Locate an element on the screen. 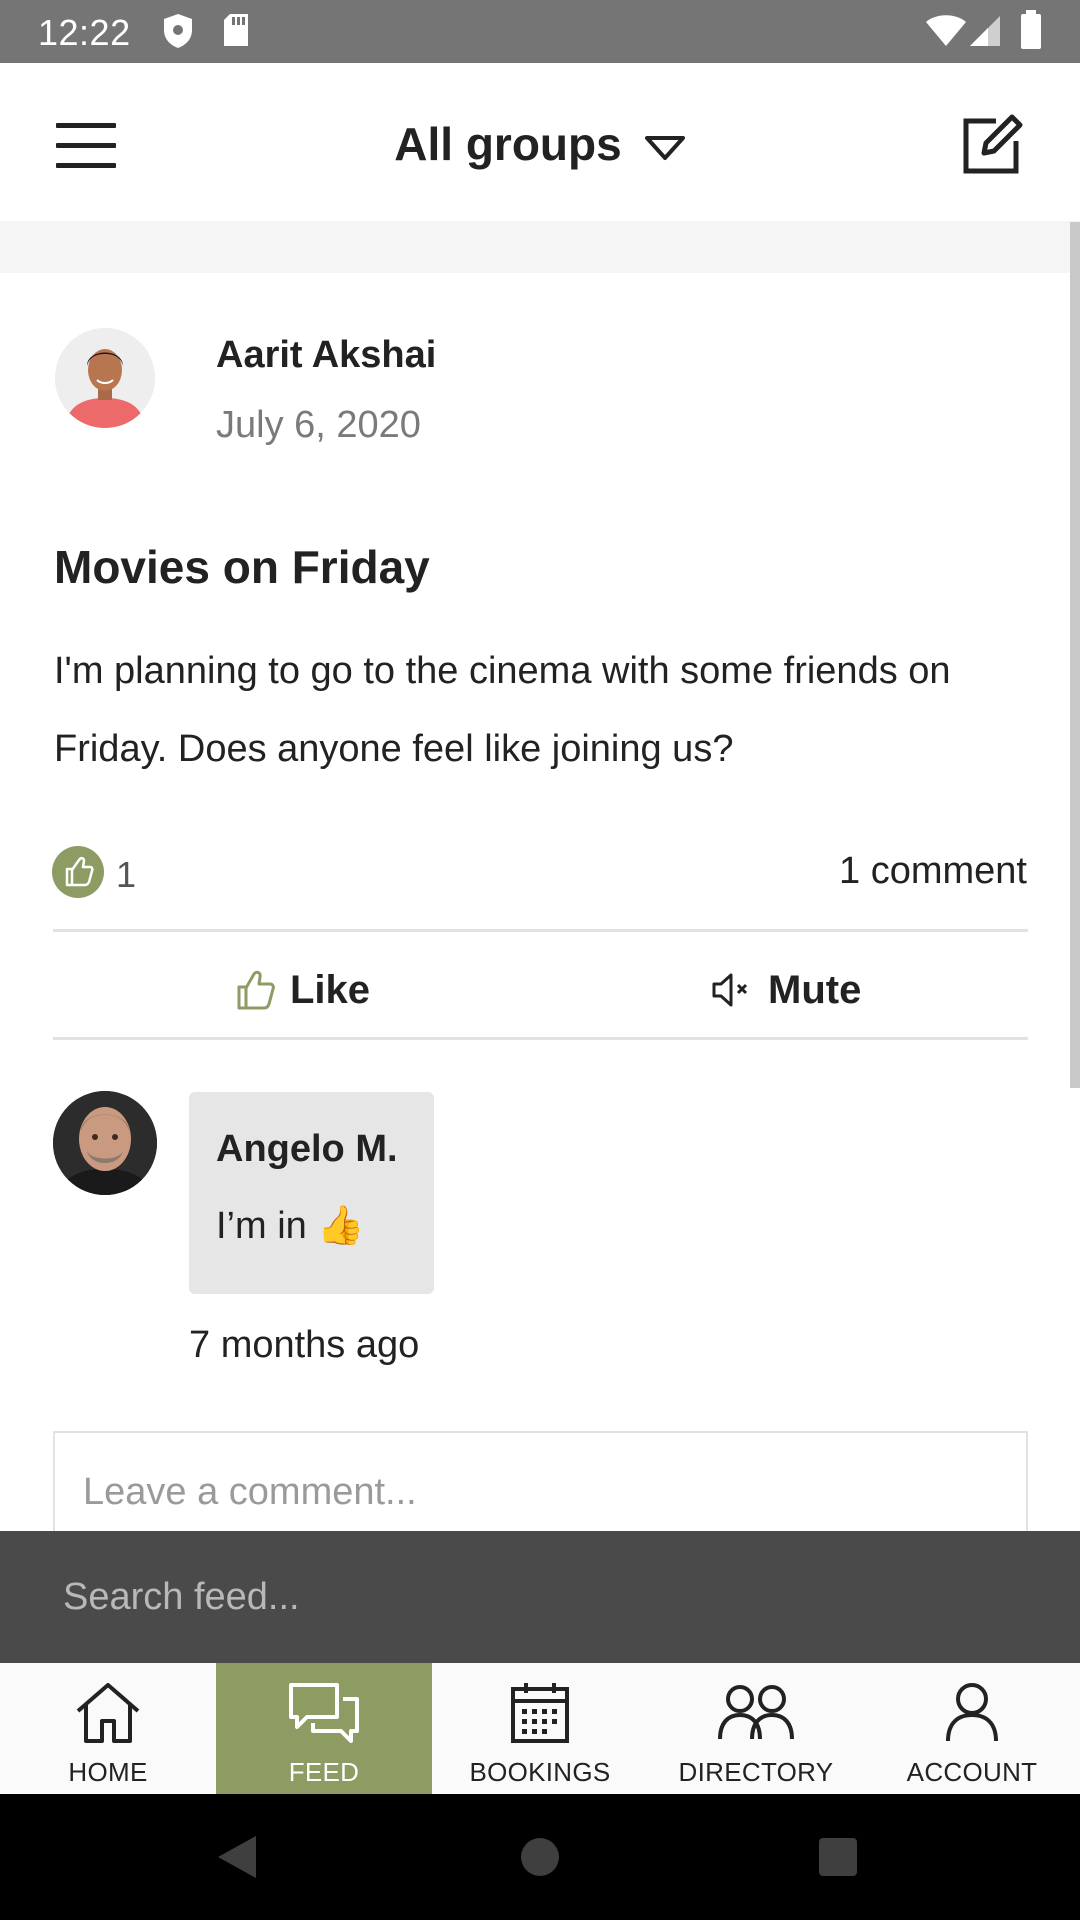 This screenshot has height=1920, width=1080. sd-card-icon is located at coordinates (236, 32).